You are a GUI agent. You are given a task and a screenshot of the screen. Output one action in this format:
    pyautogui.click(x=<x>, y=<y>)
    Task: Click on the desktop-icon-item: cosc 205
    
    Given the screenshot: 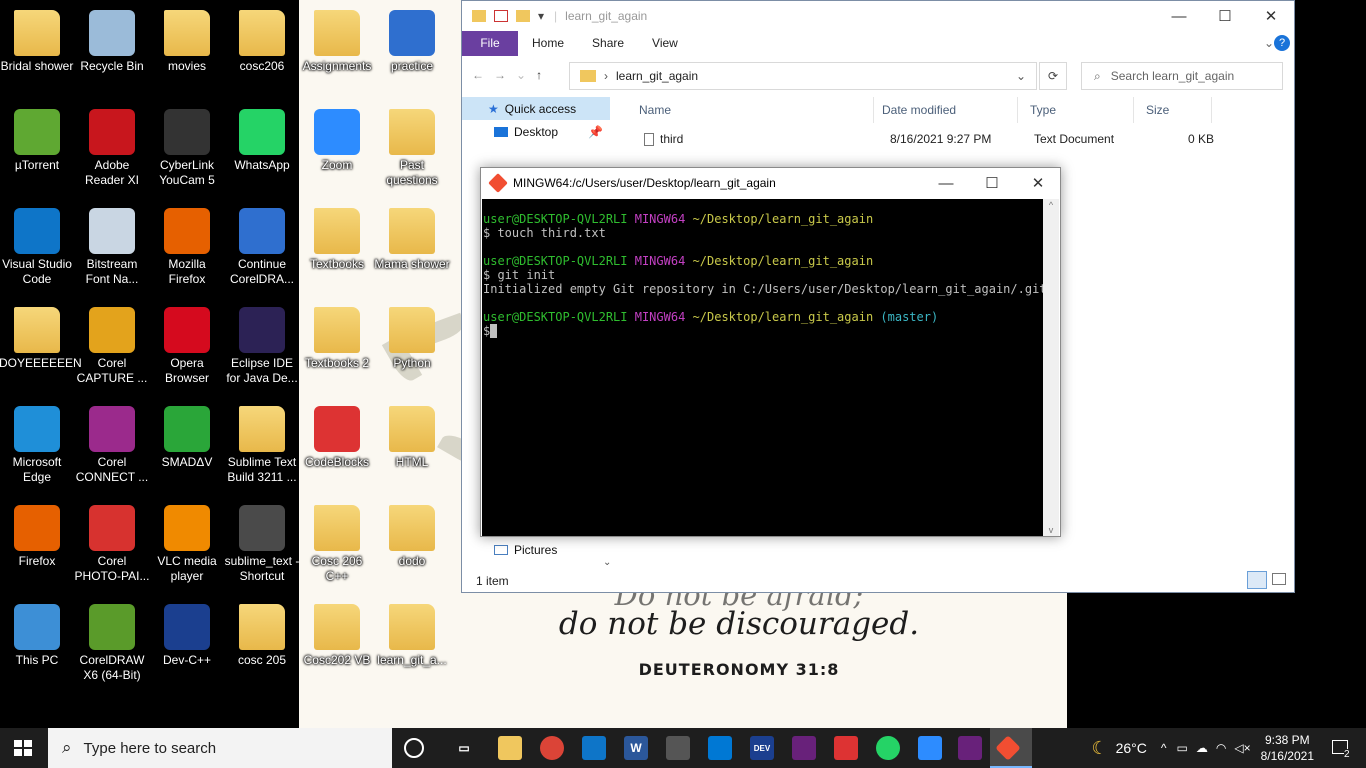 What is the action you would take?
    pyautogui.click(x=262, y=636)
    